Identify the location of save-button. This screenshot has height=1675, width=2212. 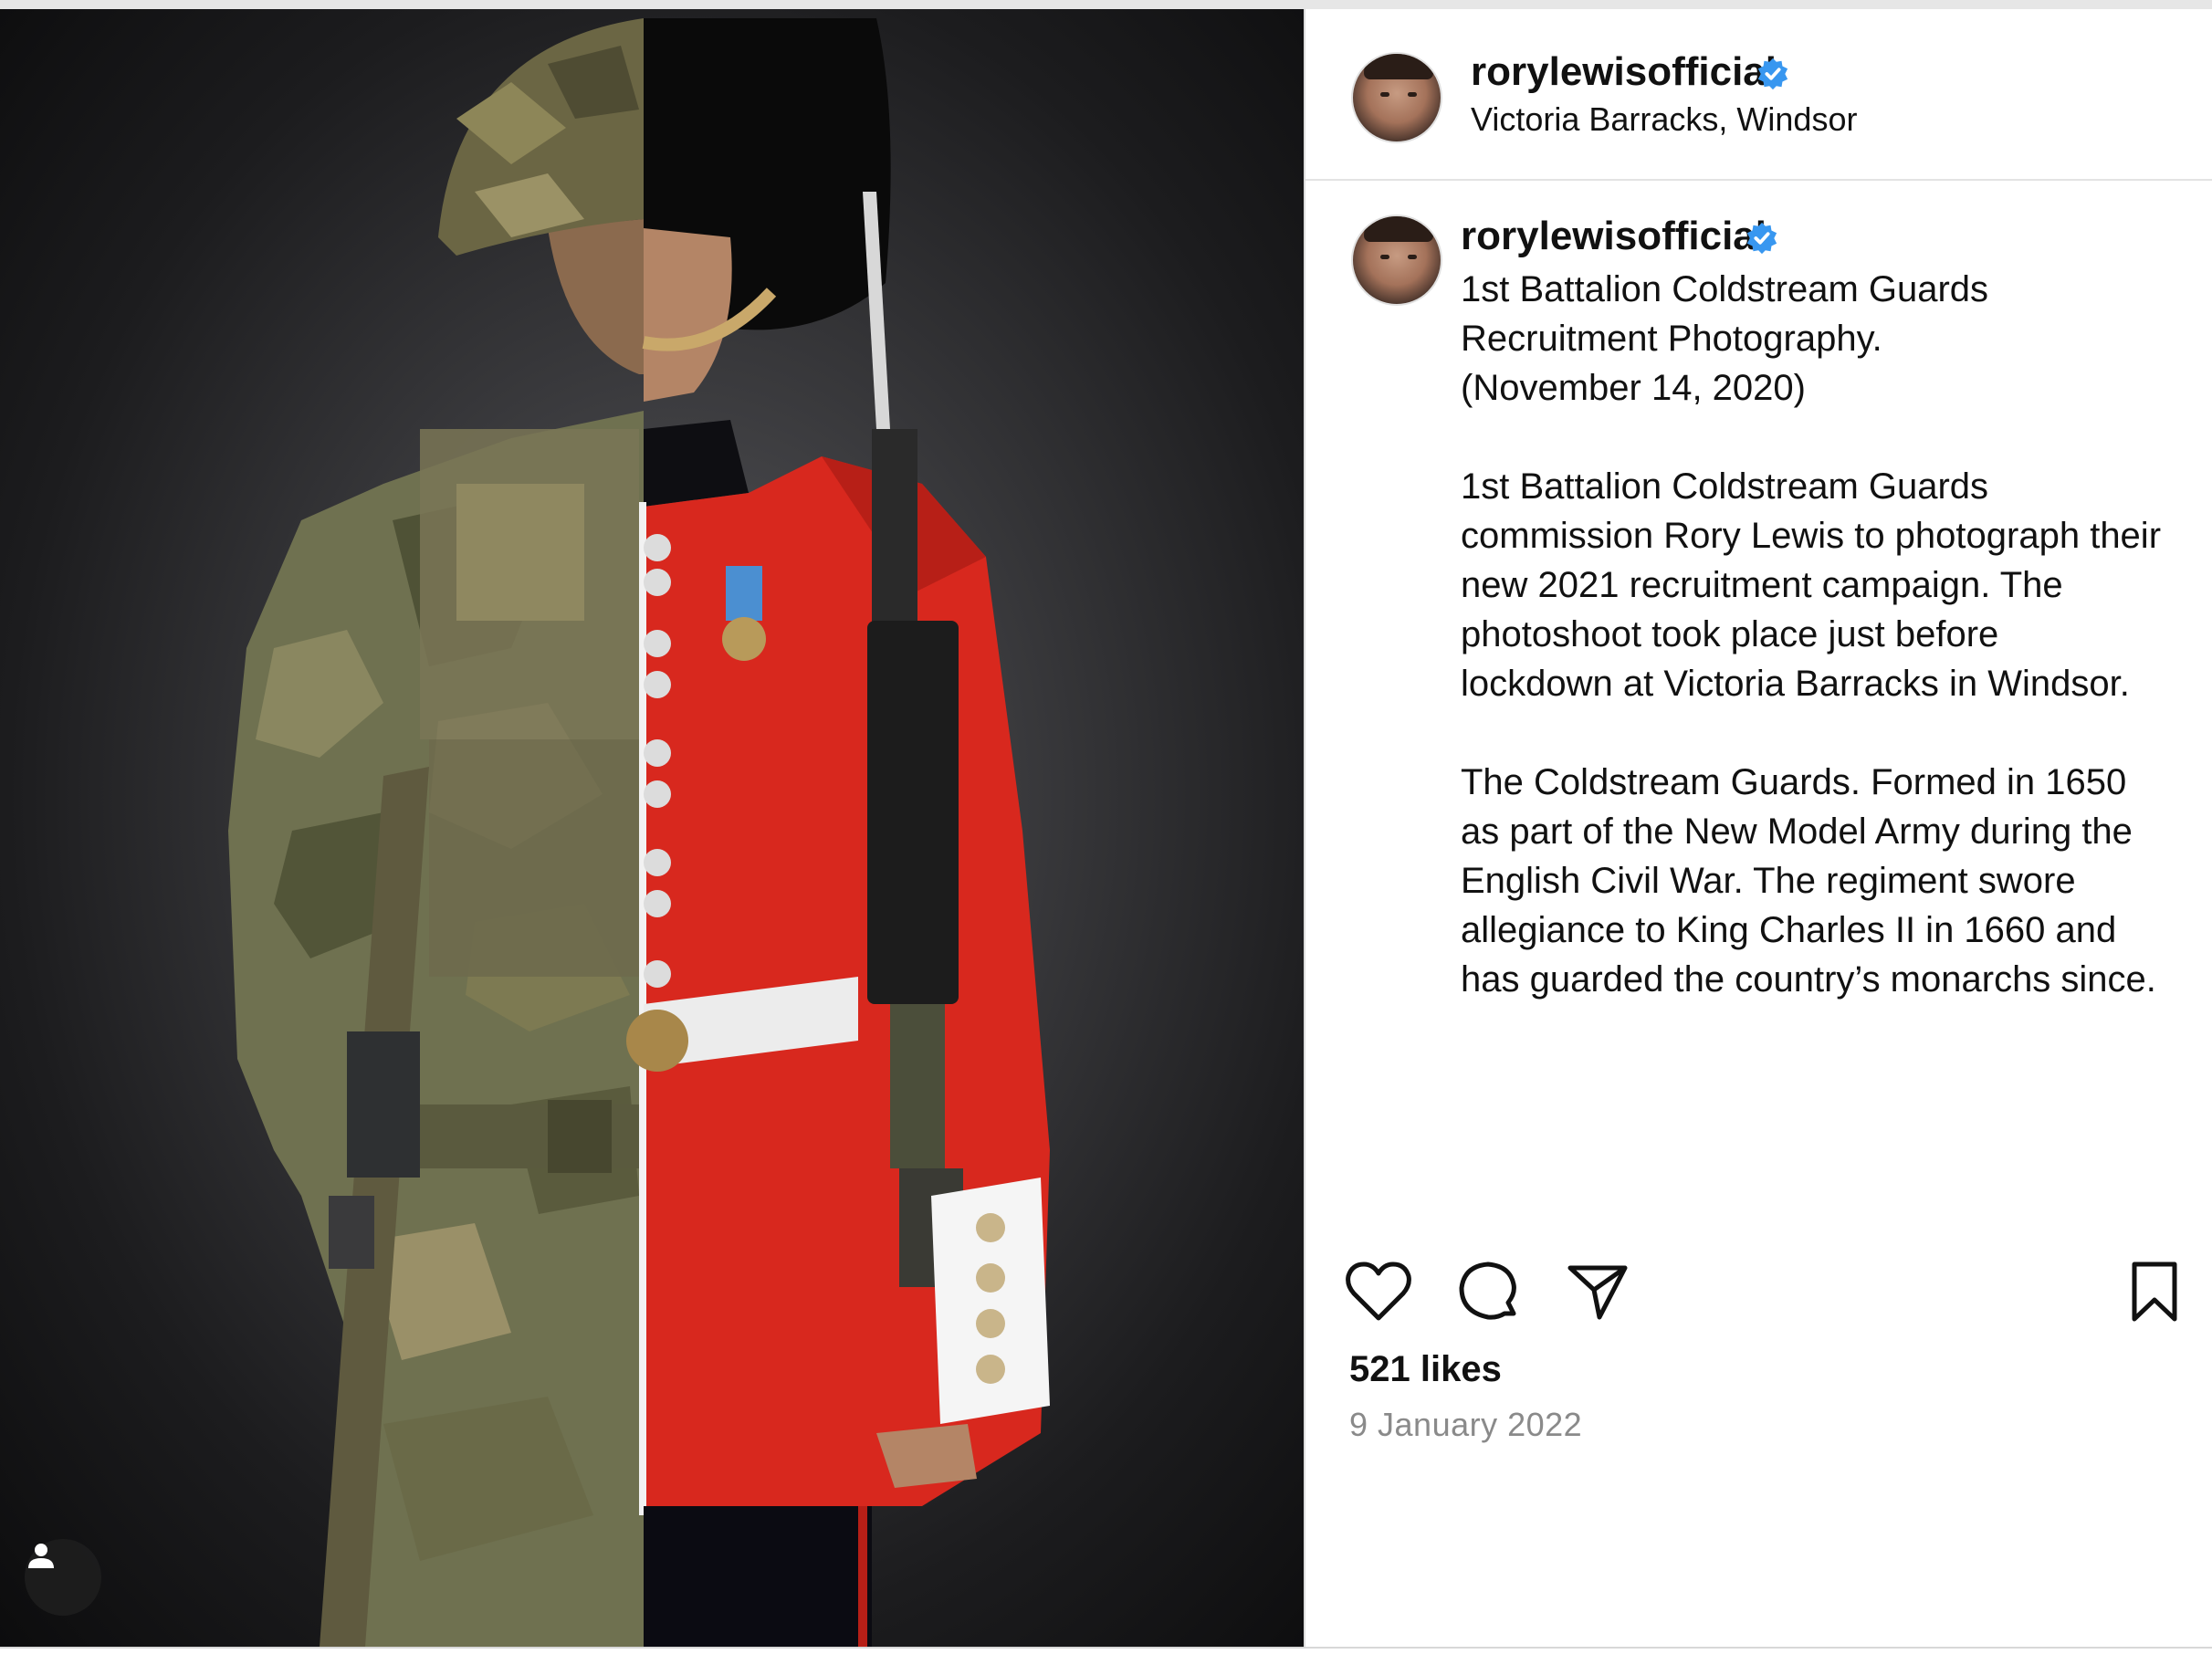
(2154, 1291).